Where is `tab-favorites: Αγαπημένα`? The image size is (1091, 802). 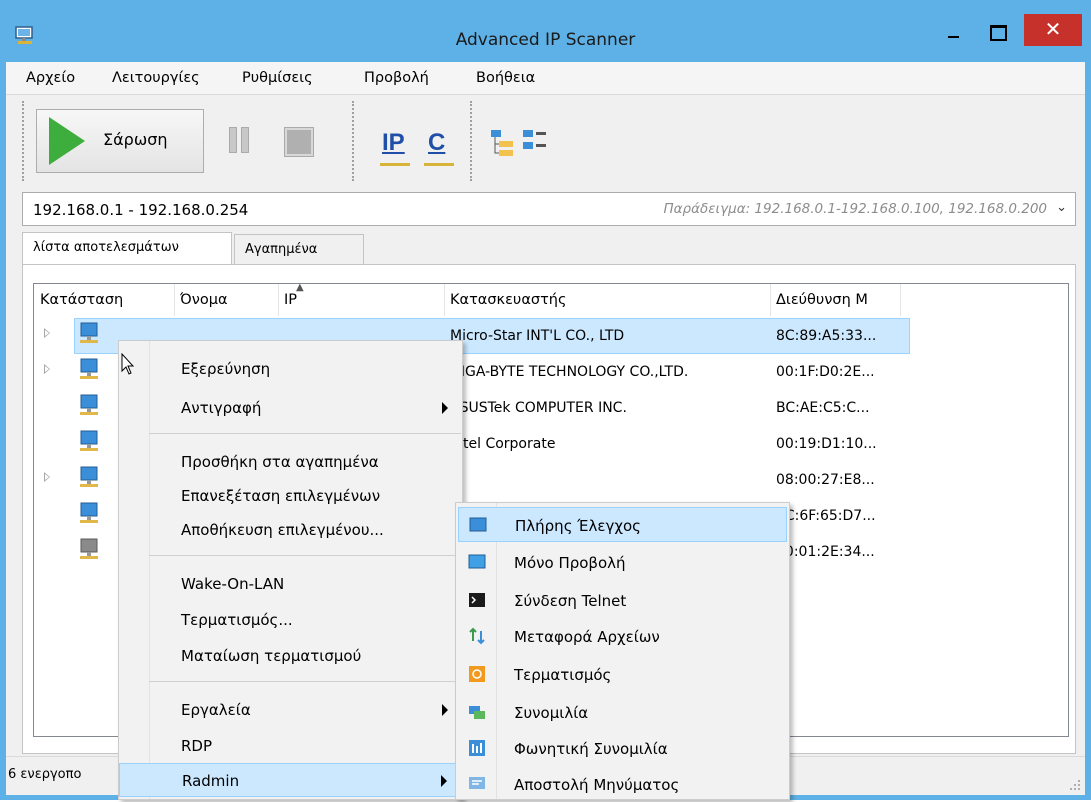
tab-favorites: Αγαπημένα is located at coordinates (299, 249).